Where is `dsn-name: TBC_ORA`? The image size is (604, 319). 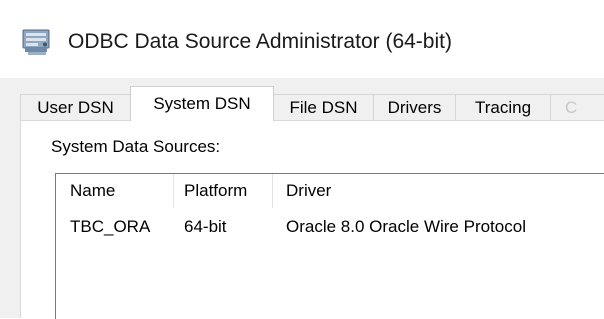
dsn-name: TBC_ORA is located at coordinates (110, 226).